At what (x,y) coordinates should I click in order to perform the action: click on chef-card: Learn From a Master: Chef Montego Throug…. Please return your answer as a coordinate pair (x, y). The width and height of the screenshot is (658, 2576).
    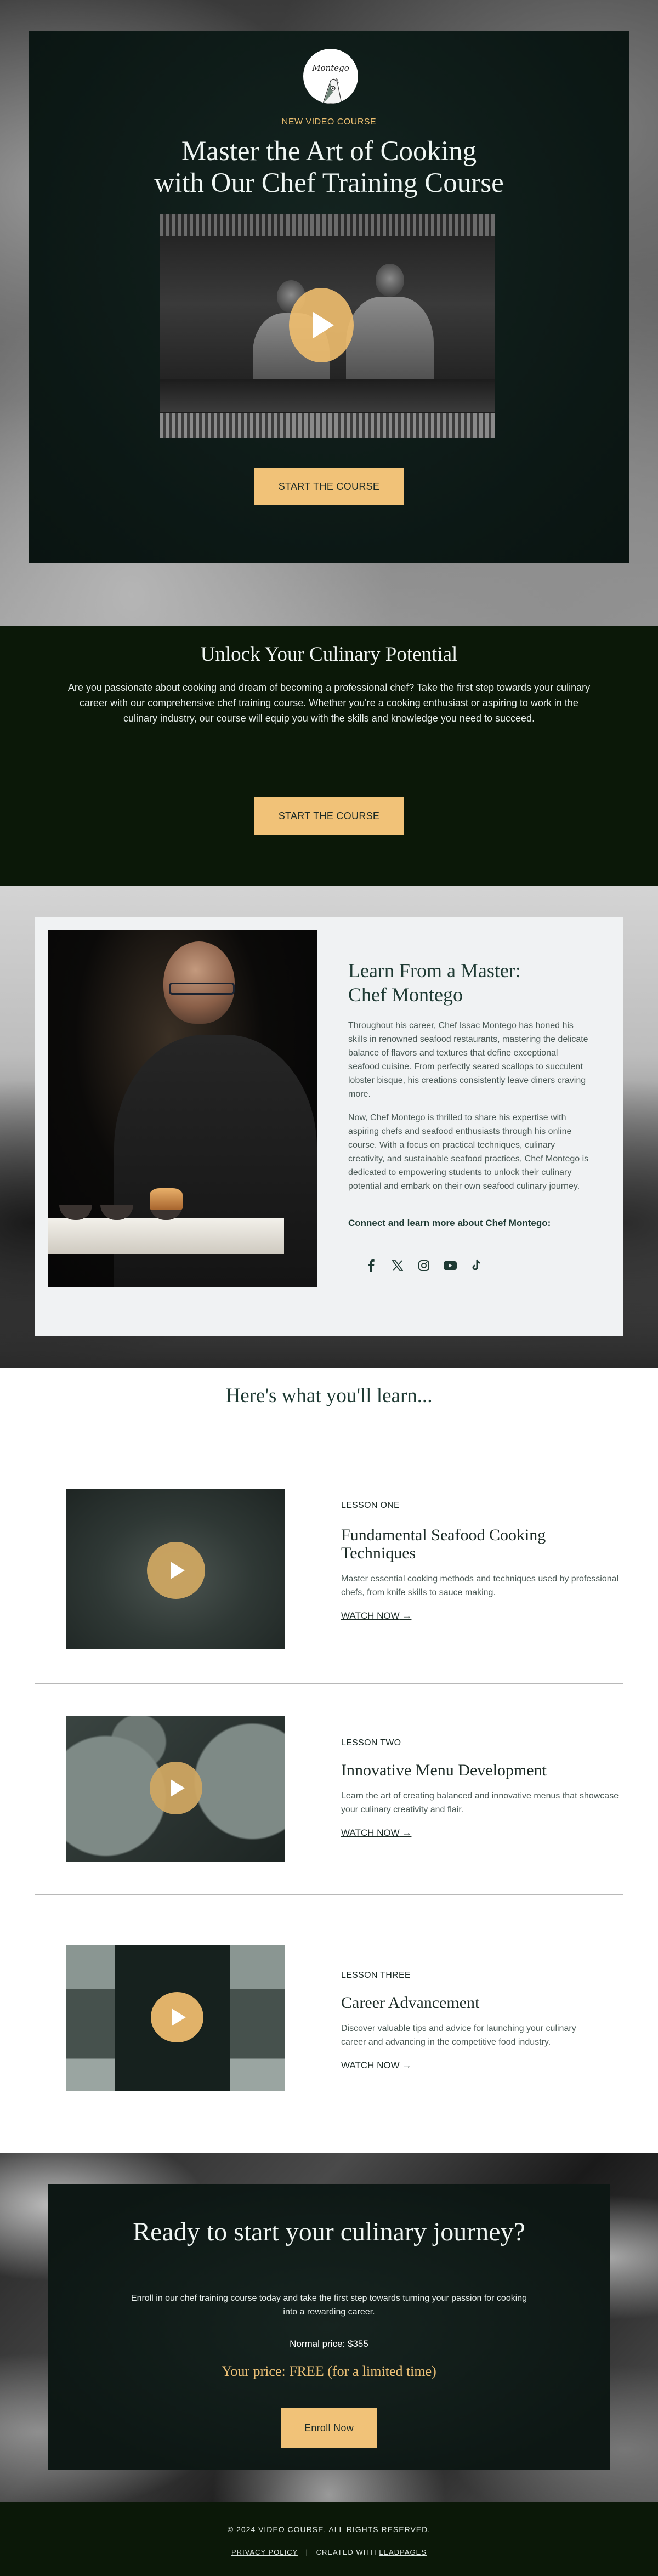
    Looking at the image, I should click on (329, 1126).